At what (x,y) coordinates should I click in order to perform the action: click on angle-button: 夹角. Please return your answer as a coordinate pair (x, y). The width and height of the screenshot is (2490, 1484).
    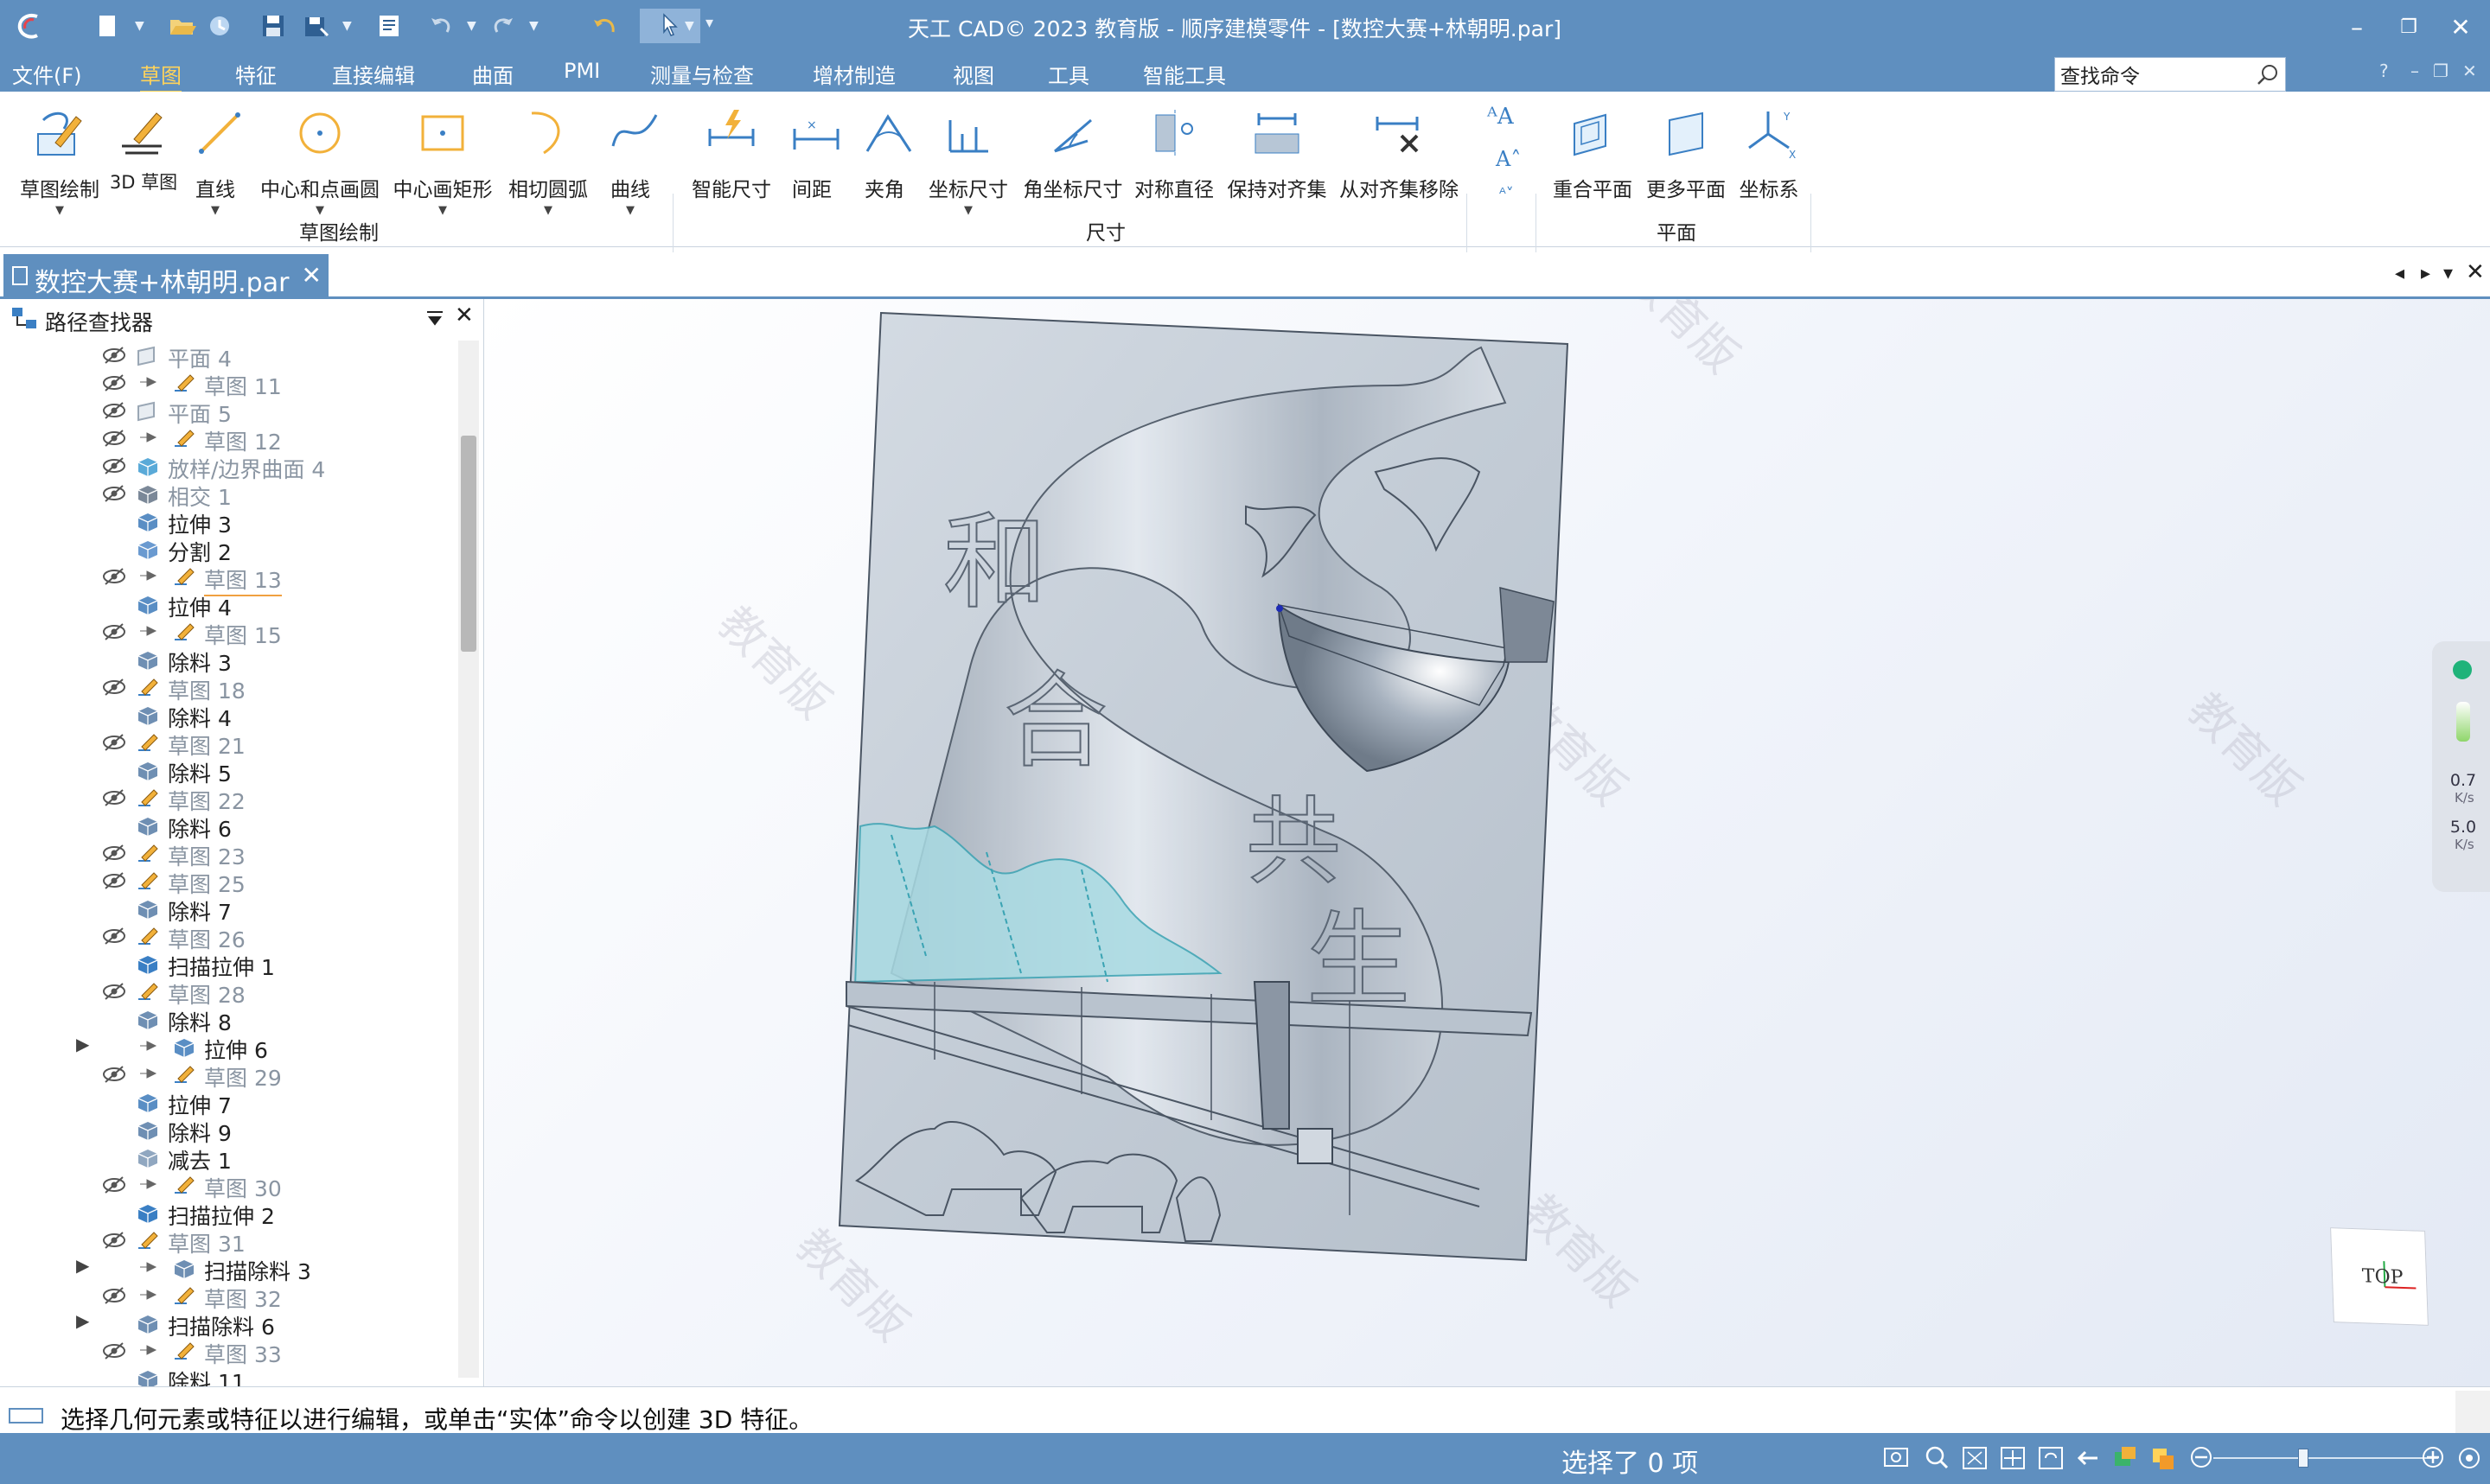
    Looking at the image, I should click on (884, 163).